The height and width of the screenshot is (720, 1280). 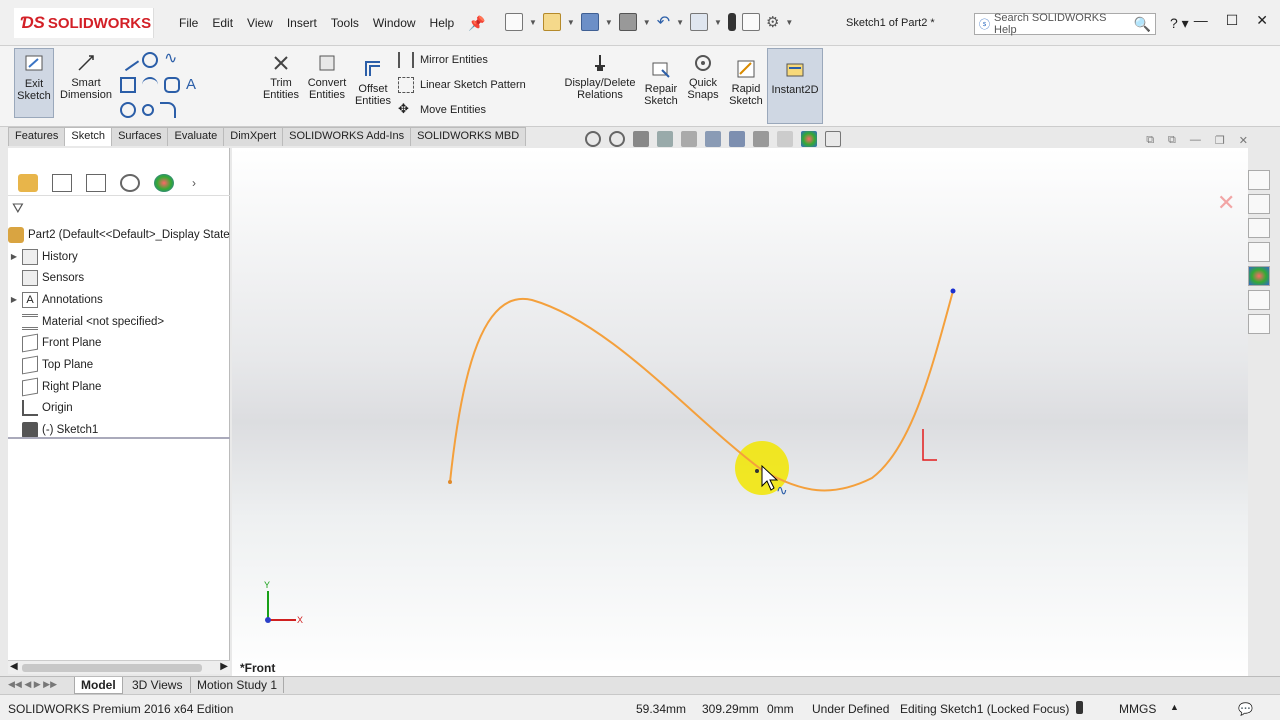 I want to click on hide-show-items-icon, so click(x=761, y=139).